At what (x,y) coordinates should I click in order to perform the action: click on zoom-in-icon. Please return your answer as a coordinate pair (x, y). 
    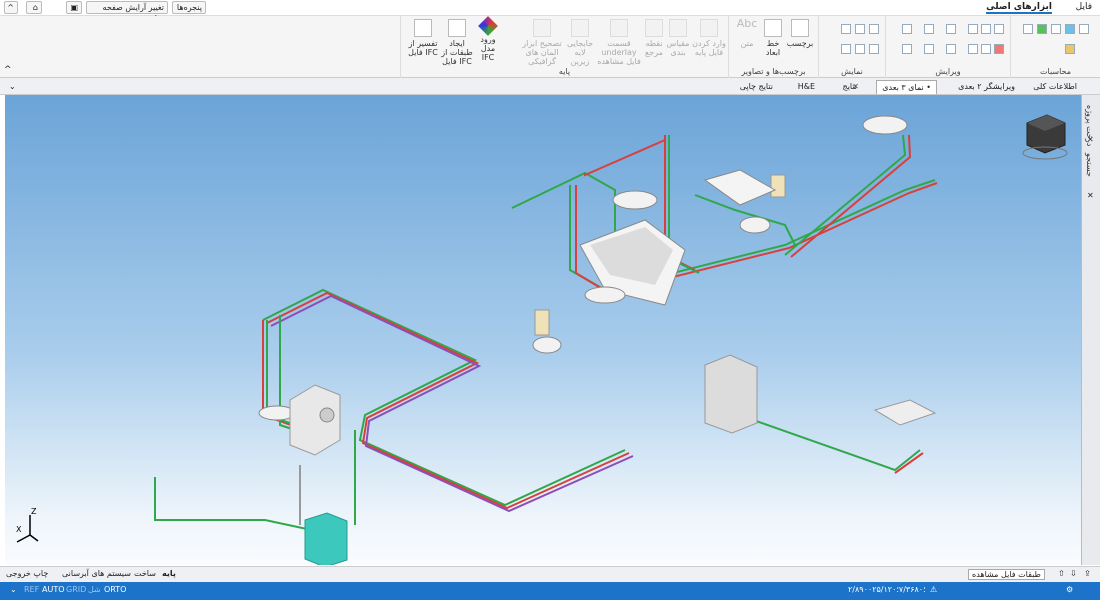
    Looking at the image, I should click on (874, 29).